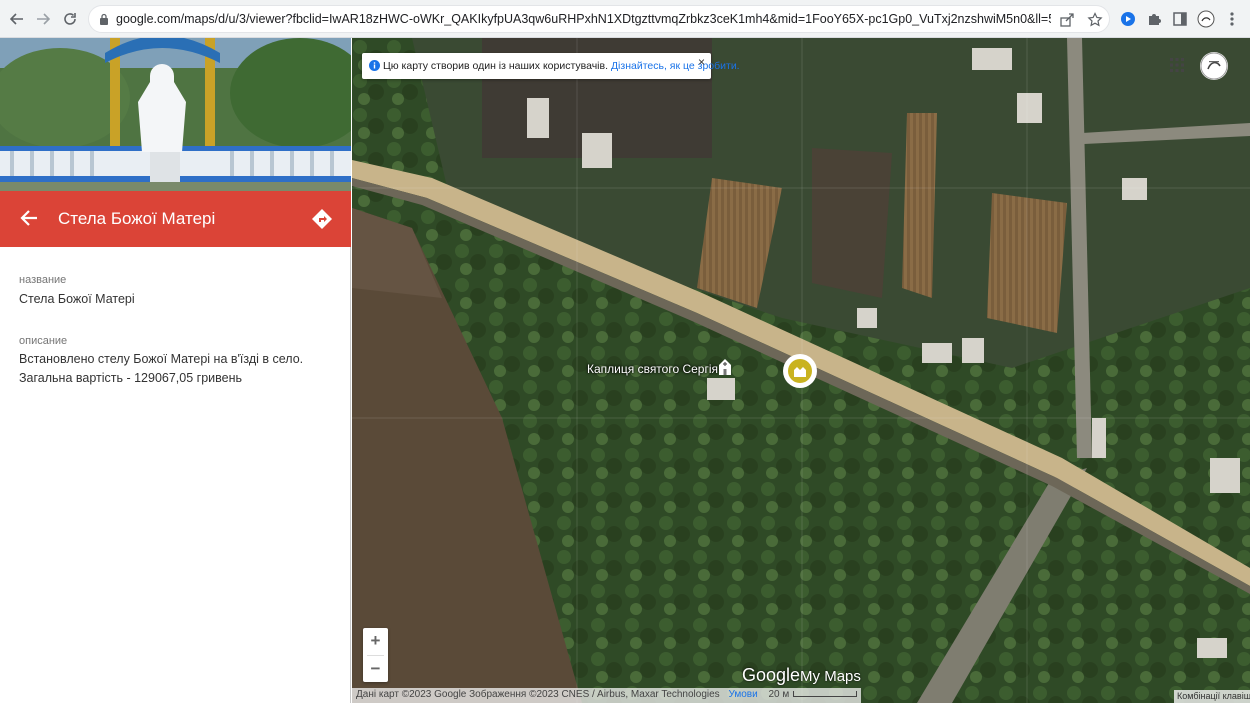 This screenshot has width=1250, height=703. Describe the element at coordinates (1180, 19) in the screenshot. I see `side-panel-icon` at that location.